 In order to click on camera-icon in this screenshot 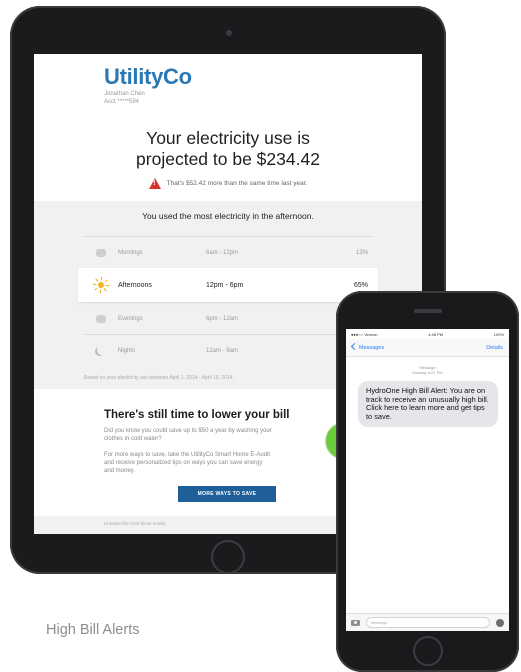, I will do `click(355, 622)`.